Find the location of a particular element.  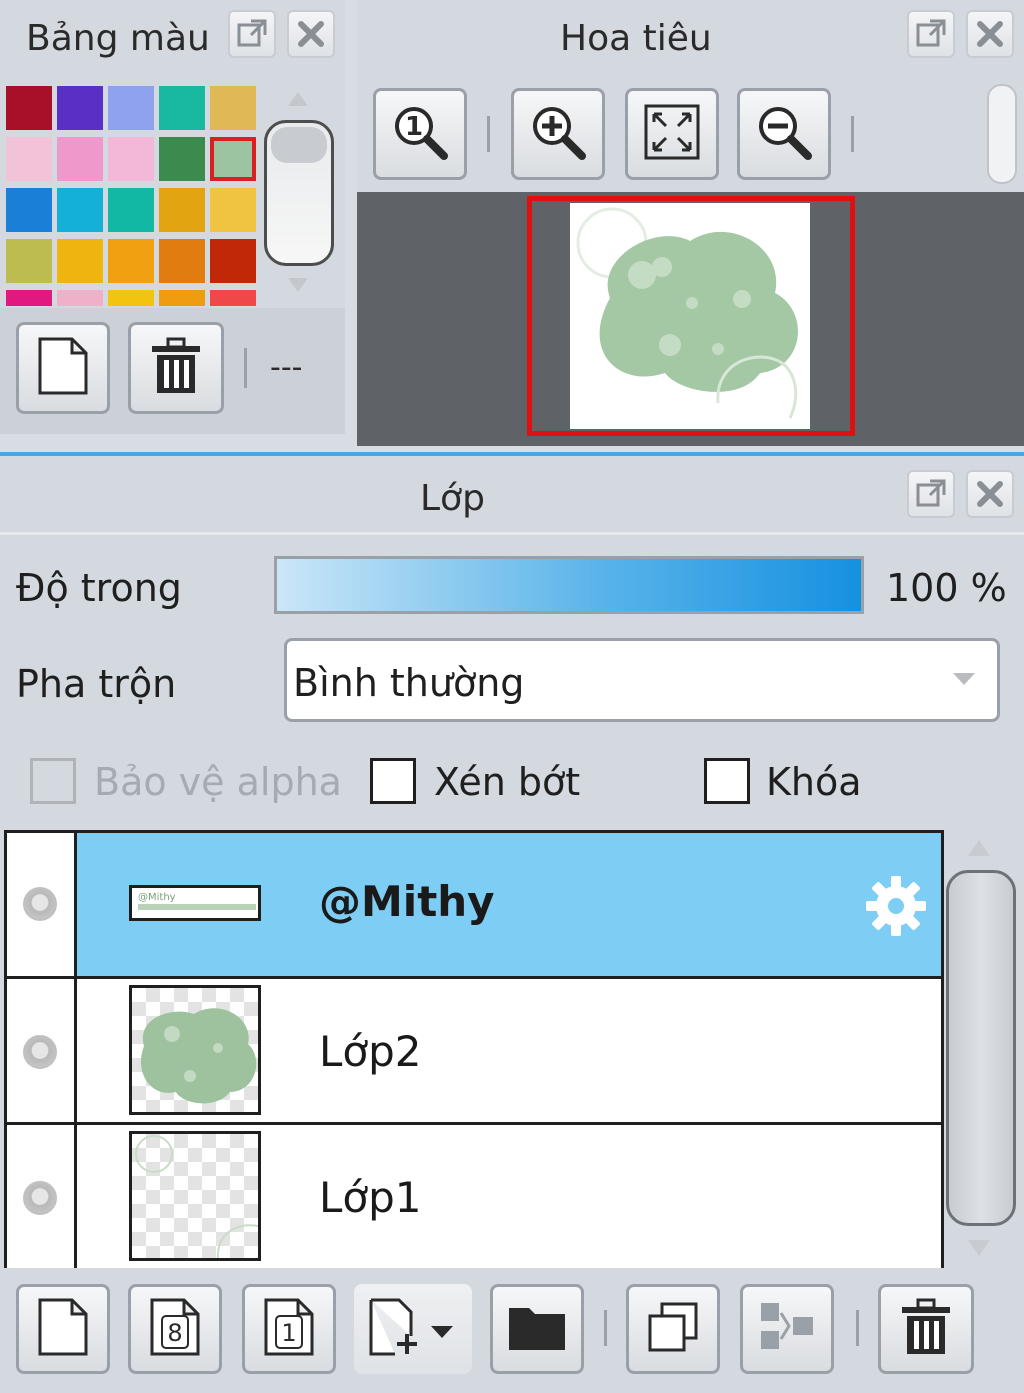

layer-row: @Mithy @Mithy is located at coordinates (474, 906).